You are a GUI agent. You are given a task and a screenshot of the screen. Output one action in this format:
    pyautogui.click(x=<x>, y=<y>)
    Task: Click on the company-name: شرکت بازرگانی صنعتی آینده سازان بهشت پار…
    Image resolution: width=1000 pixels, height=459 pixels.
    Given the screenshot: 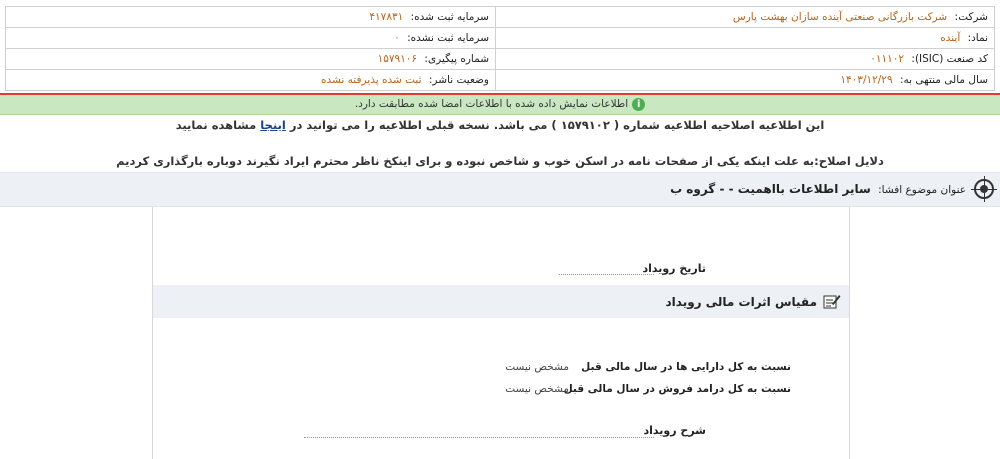 What is the action you would take?
    pyautogui.click(x=840, y=17)
    